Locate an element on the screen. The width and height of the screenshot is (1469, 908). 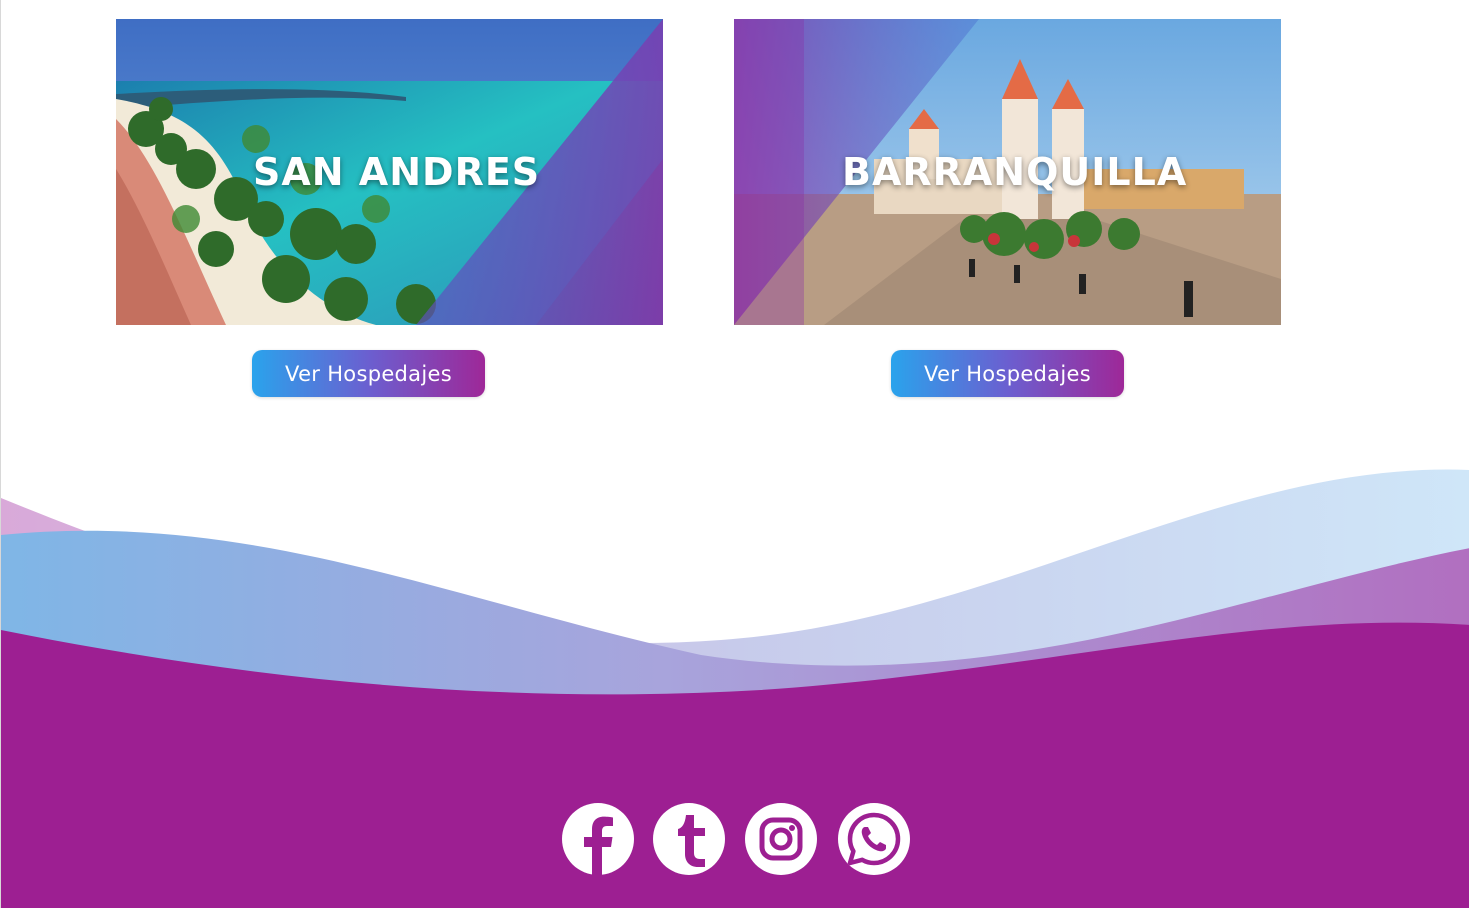
facebook-icon is located at coordinates (598, 845).